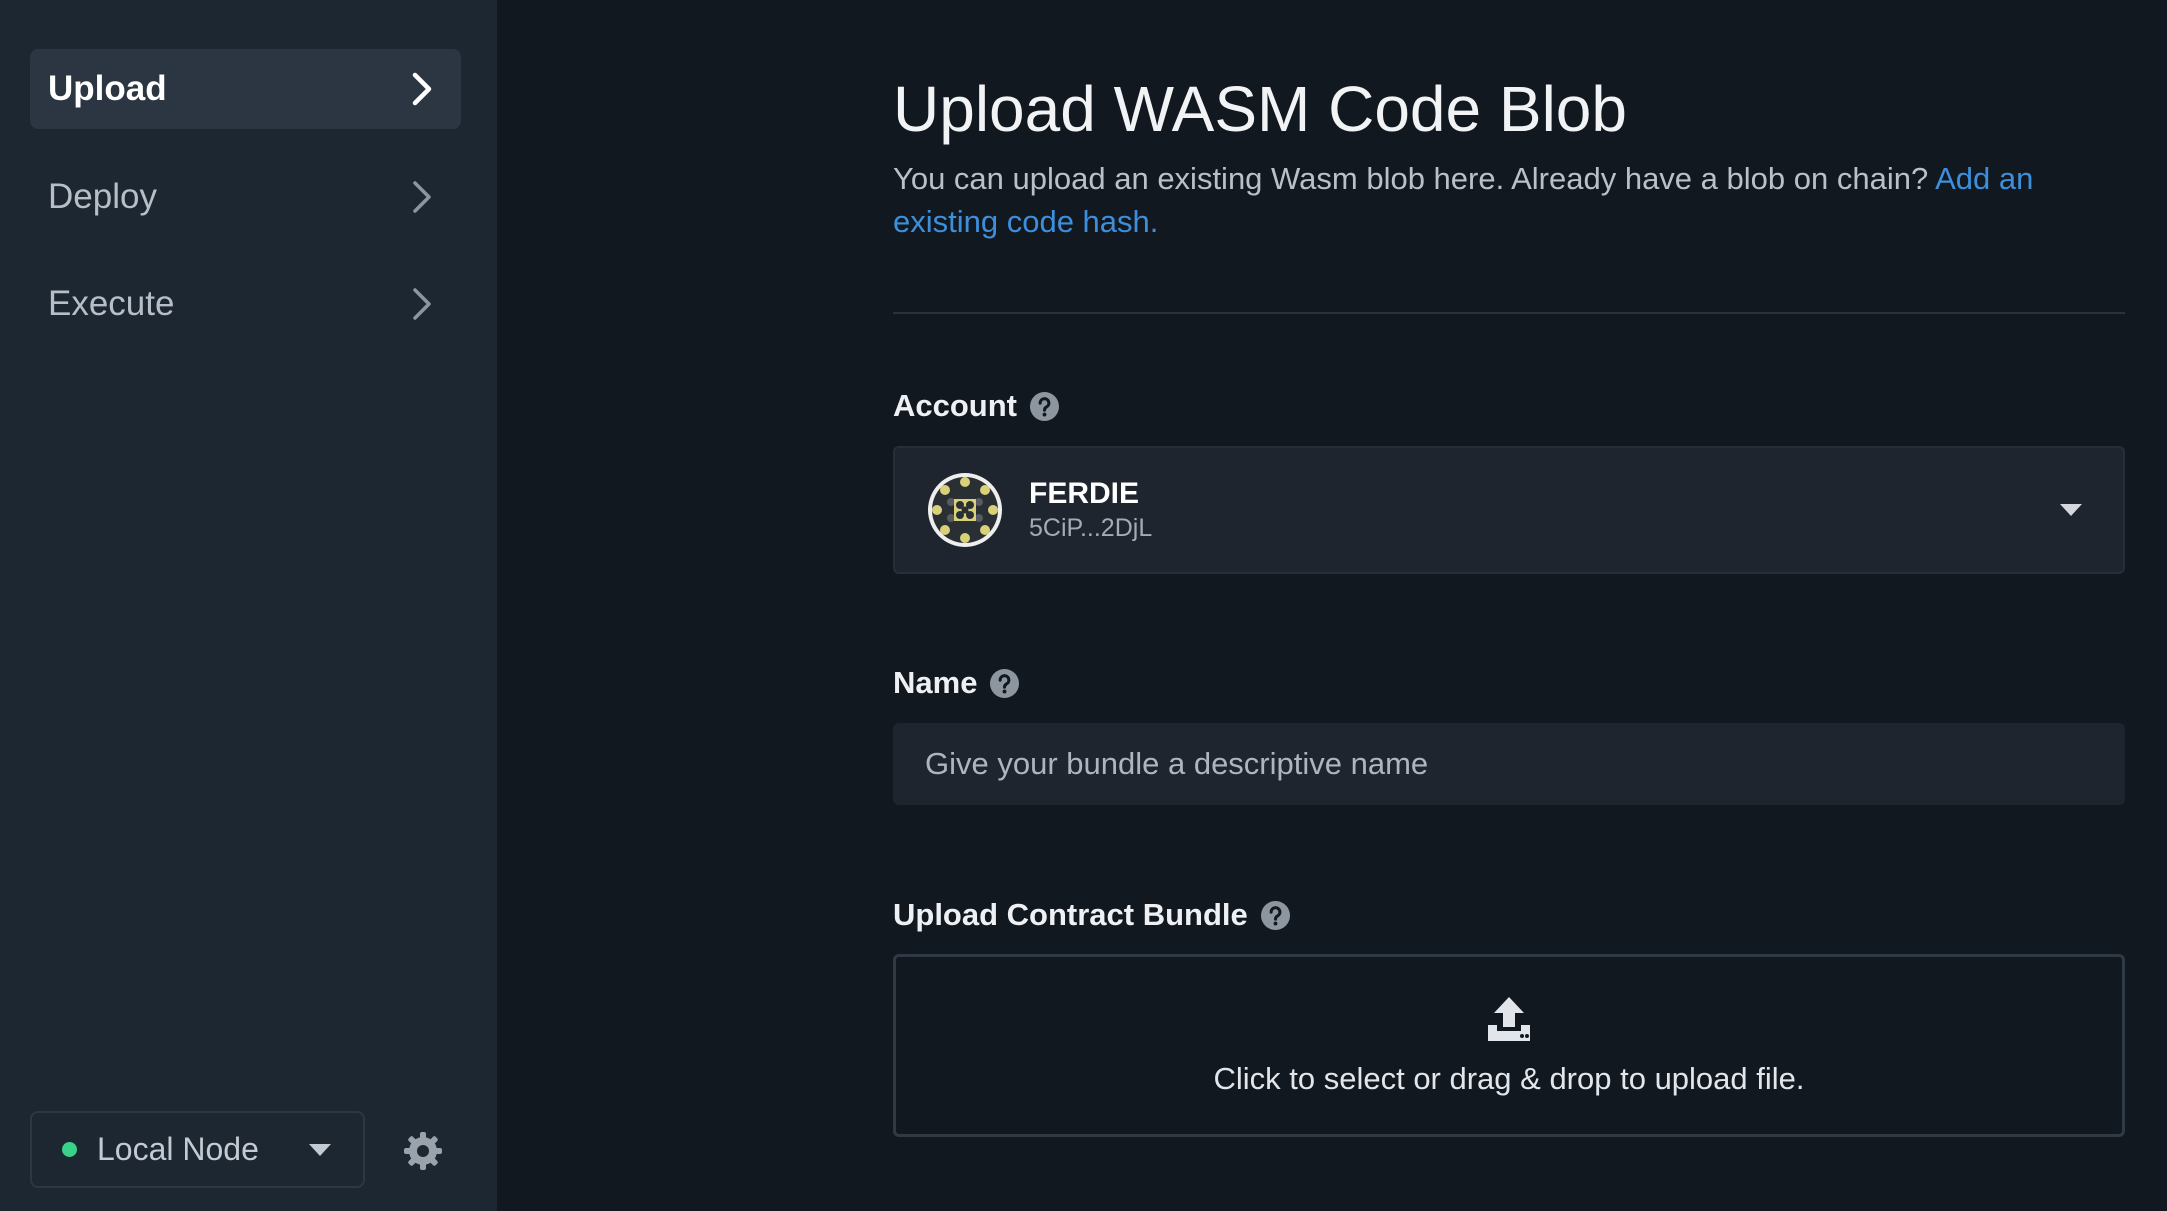 The image size is (2167, 1211). What do you see at coordinates (69, 1149) in the screenshot?
I see `status-dot` at bounding box center [69, 1149].